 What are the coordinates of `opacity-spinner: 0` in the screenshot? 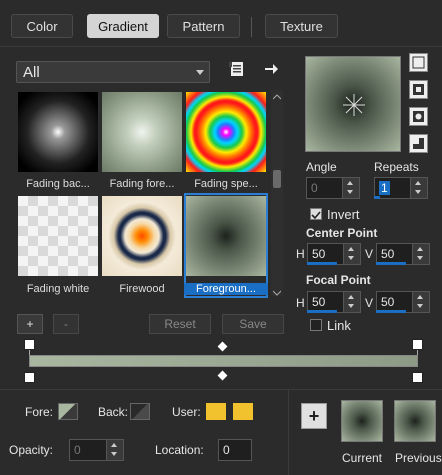 It's located at (96, 450).